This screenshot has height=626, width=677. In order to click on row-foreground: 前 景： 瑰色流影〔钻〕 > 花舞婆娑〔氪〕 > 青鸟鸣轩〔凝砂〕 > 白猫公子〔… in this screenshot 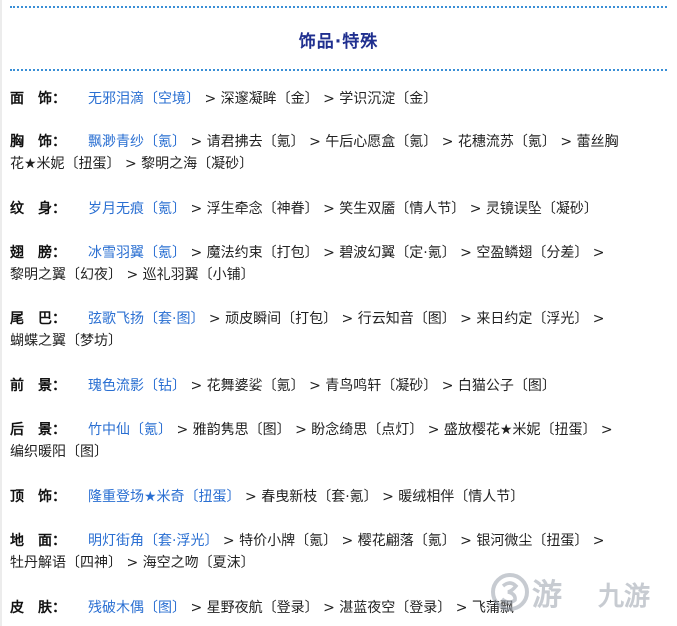, I will do `click(340, 386)`.